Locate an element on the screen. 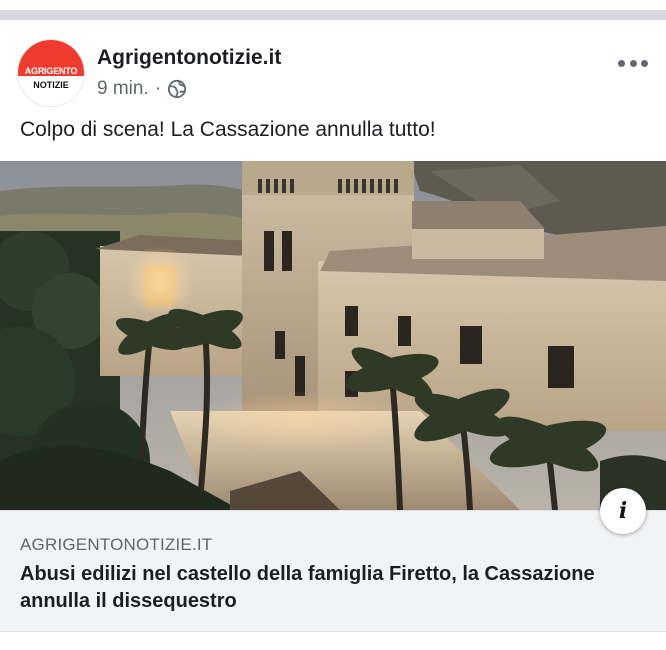 This screenshot has width=666, height=650. post-time: 9 min. is located at coordinates (123, 89).